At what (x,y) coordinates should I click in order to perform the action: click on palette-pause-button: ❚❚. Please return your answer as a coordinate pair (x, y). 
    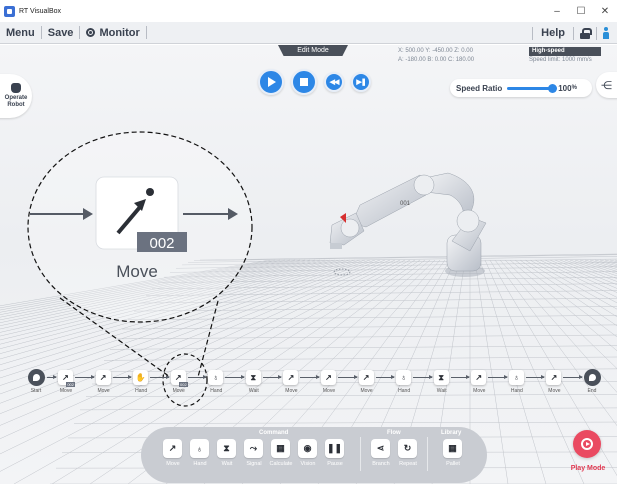
    Looking at the image, I should click on (334, 448).